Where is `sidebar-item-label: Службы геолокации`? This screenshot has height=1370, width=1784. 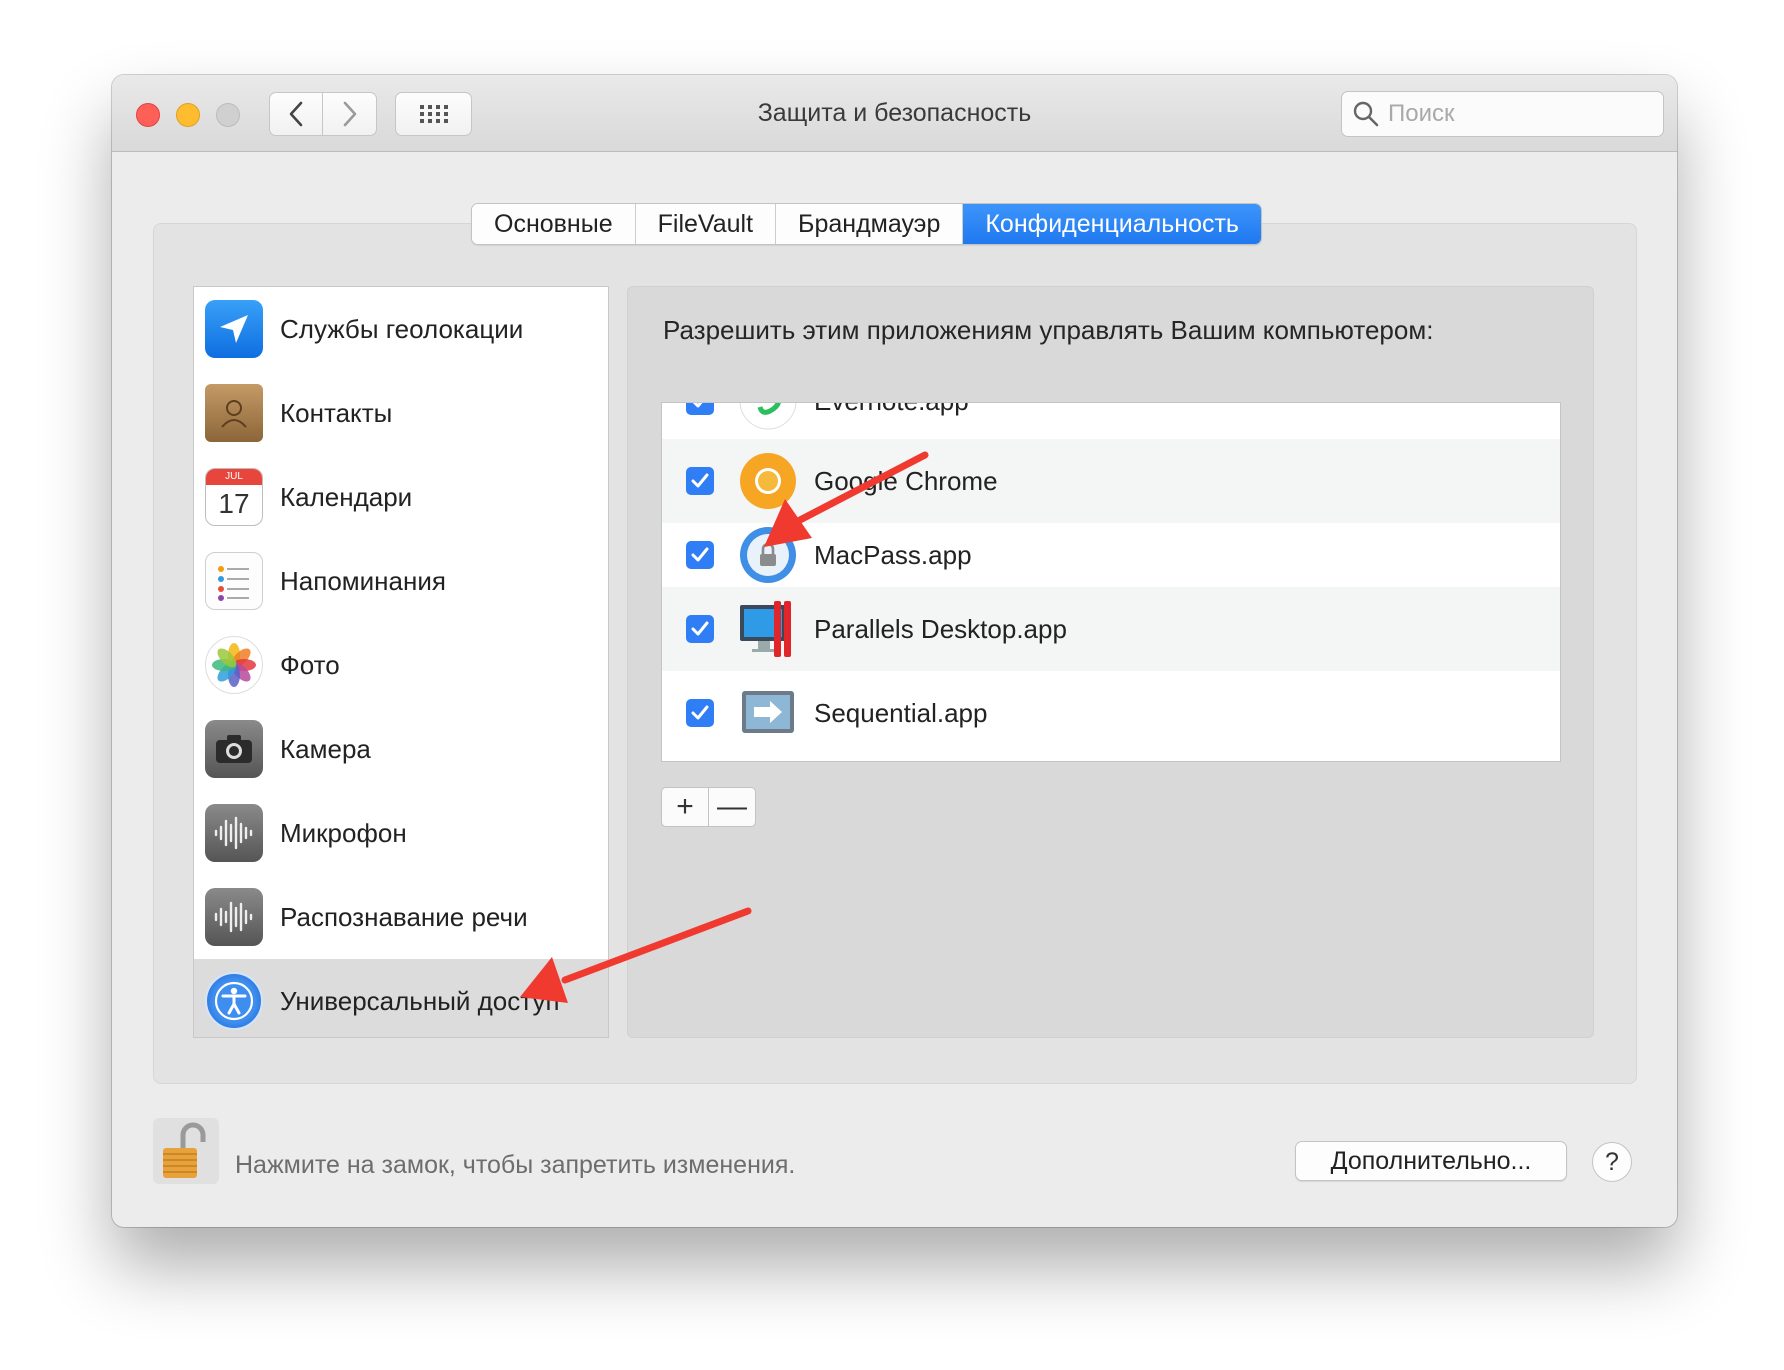 sidebar-item-label: Службы геолокации is located at coordinates (402, 328).